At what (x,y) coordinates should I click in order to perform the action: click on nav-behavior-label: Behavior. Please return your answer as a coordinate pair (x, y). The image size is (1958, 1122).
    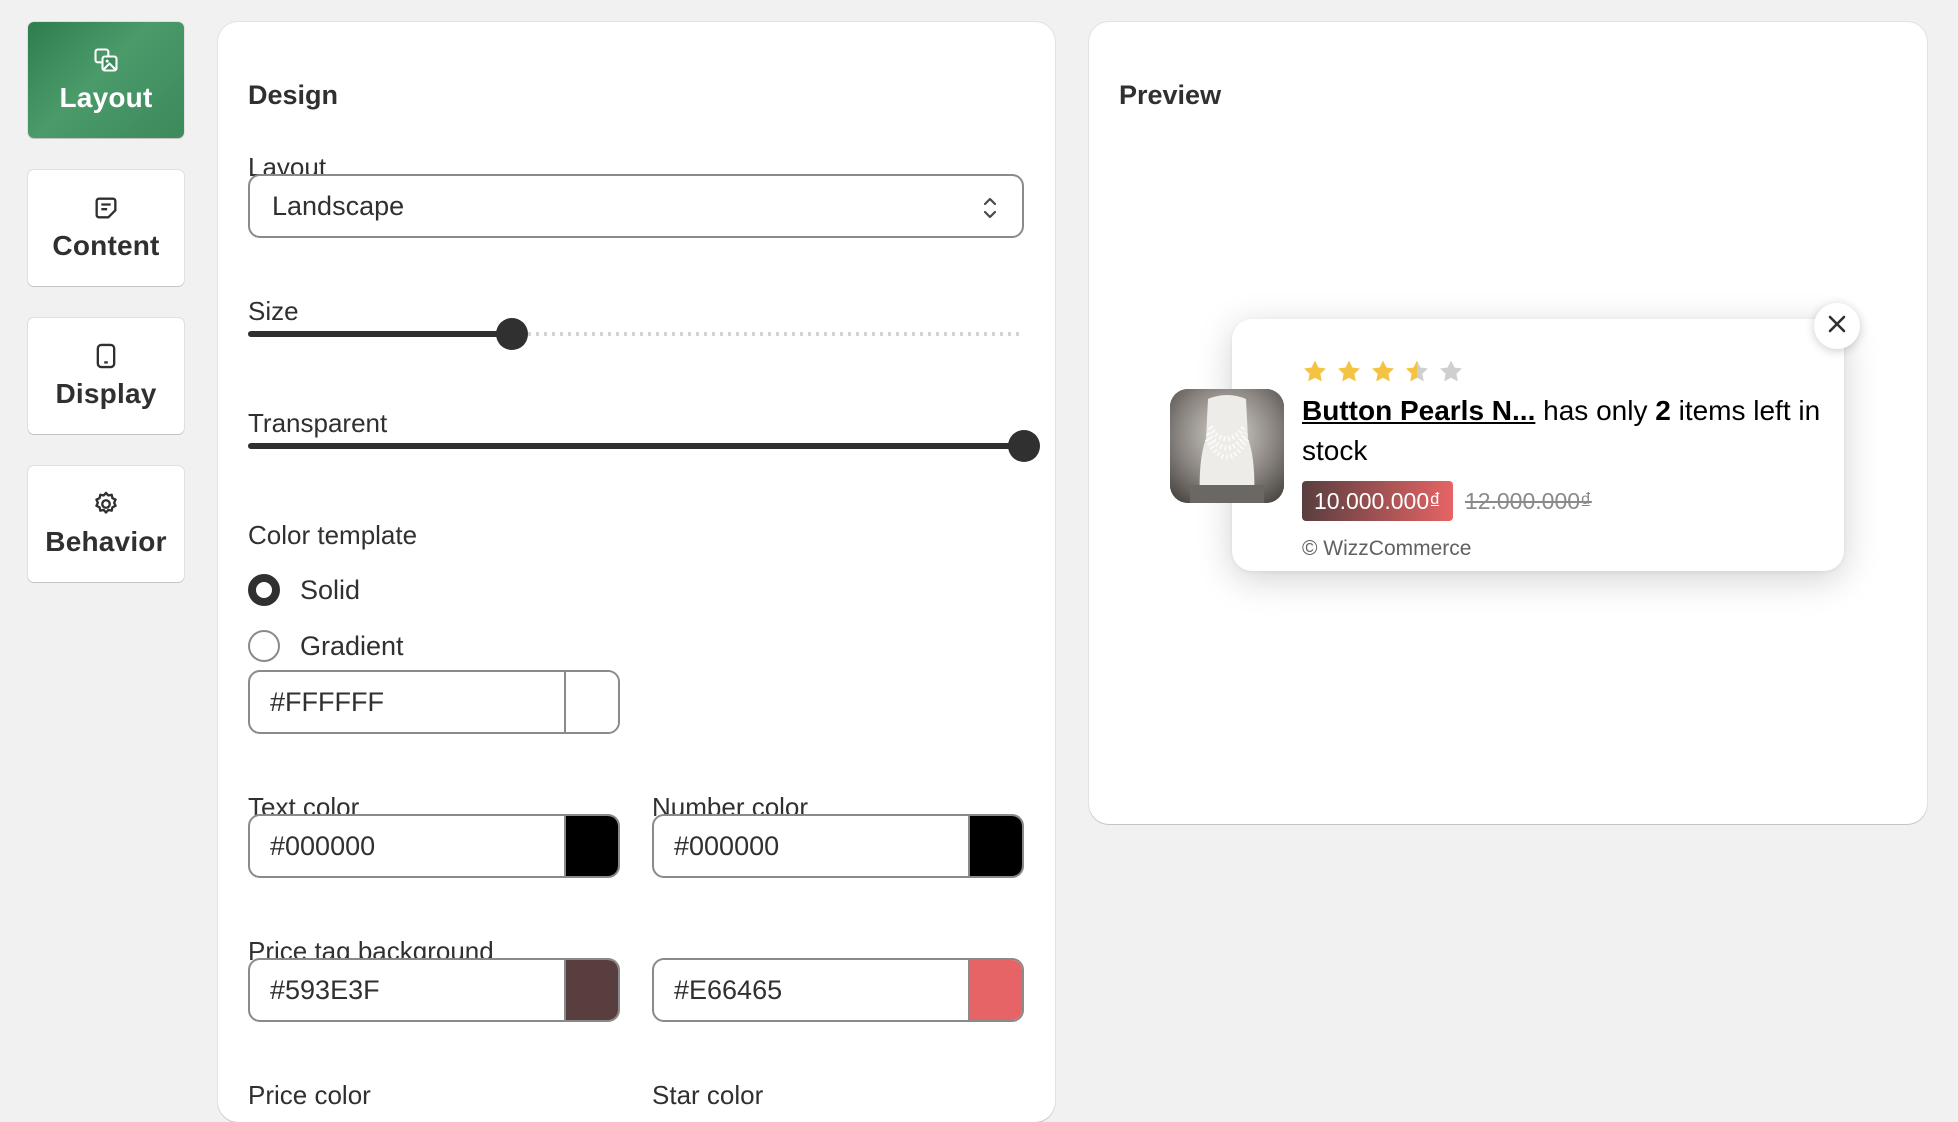
    Looking at the image, I should click on (106, 541).